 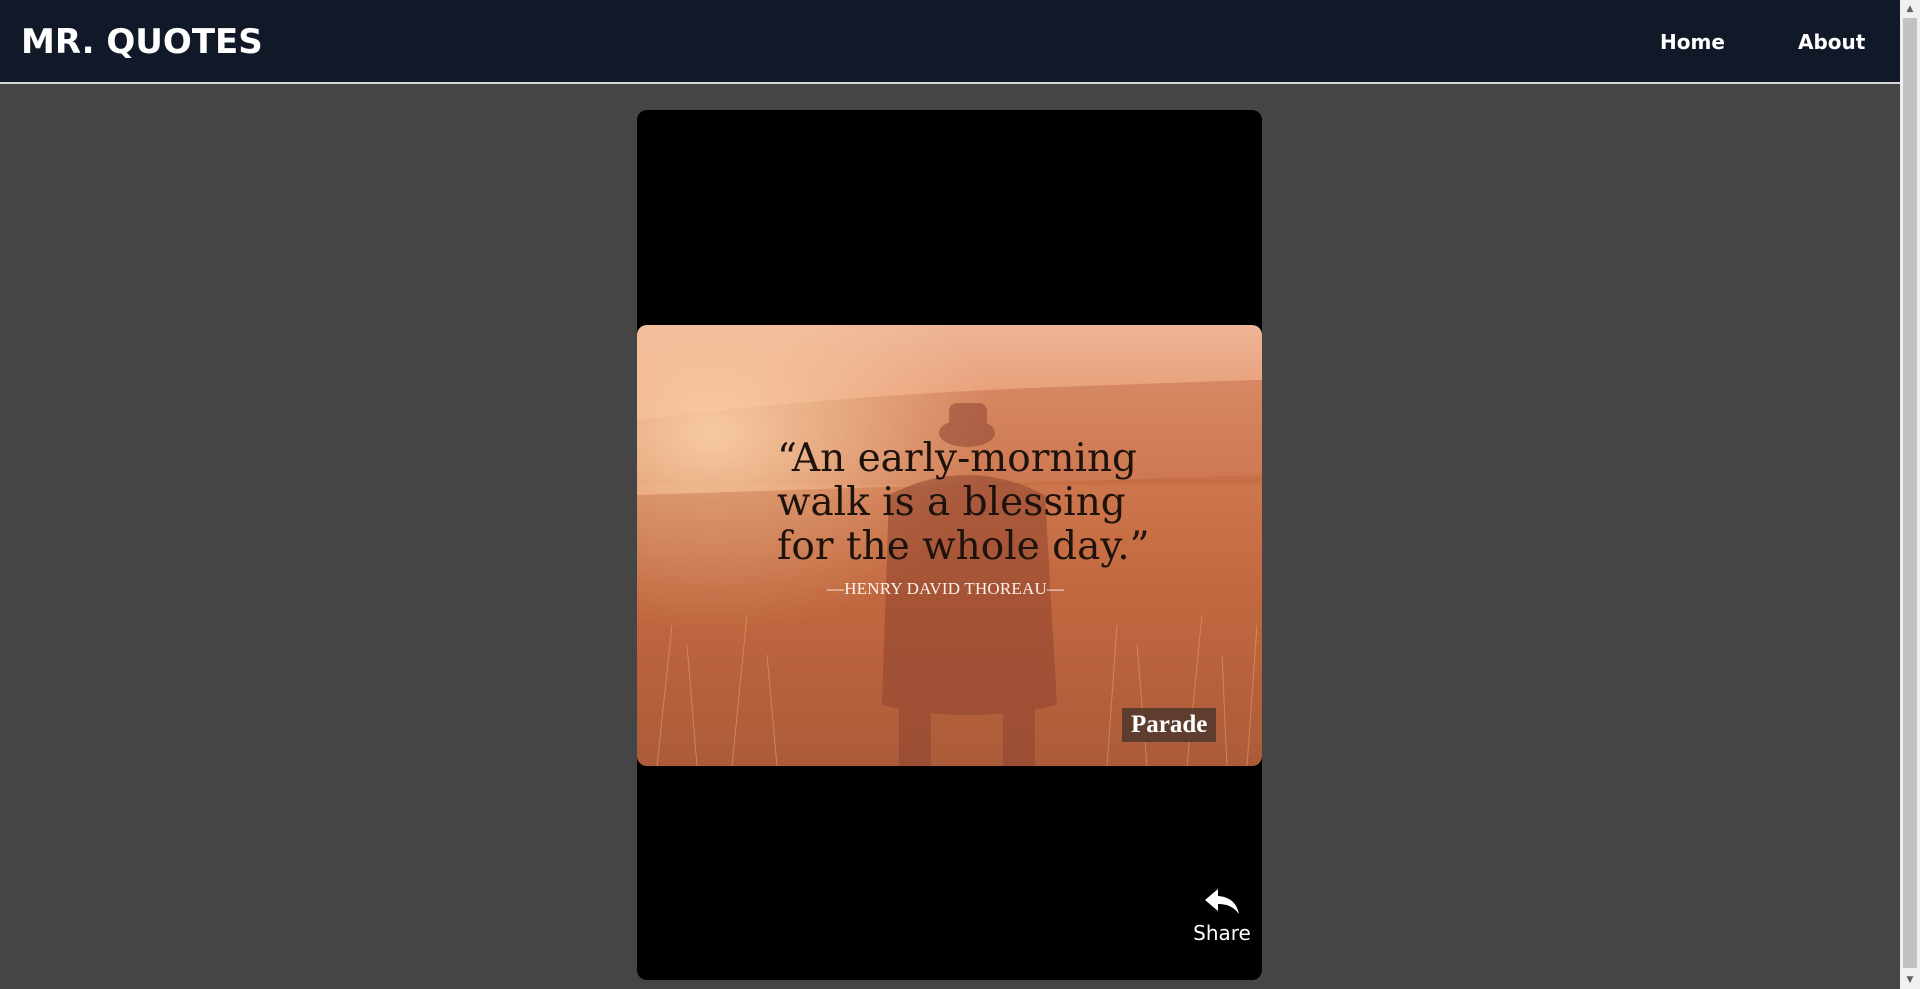 What do you see at coordinates (1692, 42) in the screenshot?
I see `nav-home-link: Home` at bounding box center [1692, 42].